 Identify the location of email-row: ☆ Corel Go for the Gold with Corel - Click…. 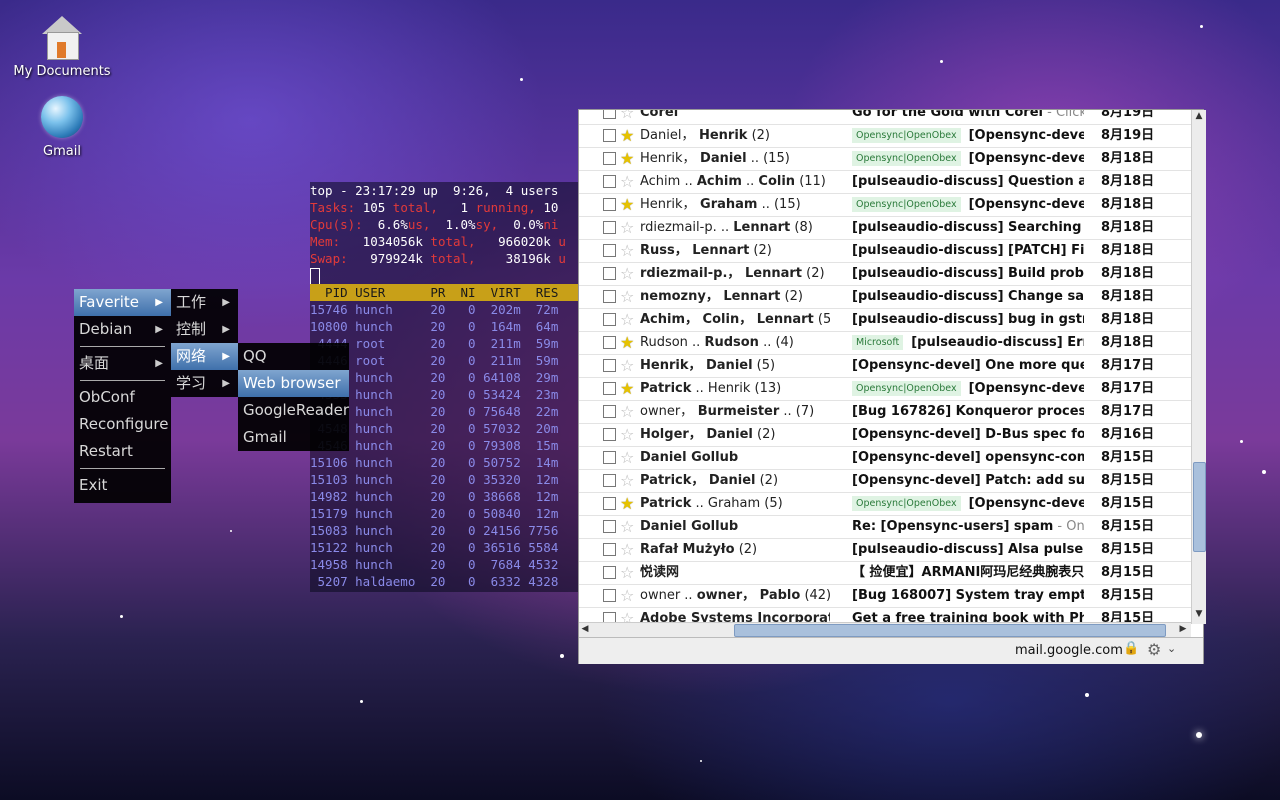
(885, 117).